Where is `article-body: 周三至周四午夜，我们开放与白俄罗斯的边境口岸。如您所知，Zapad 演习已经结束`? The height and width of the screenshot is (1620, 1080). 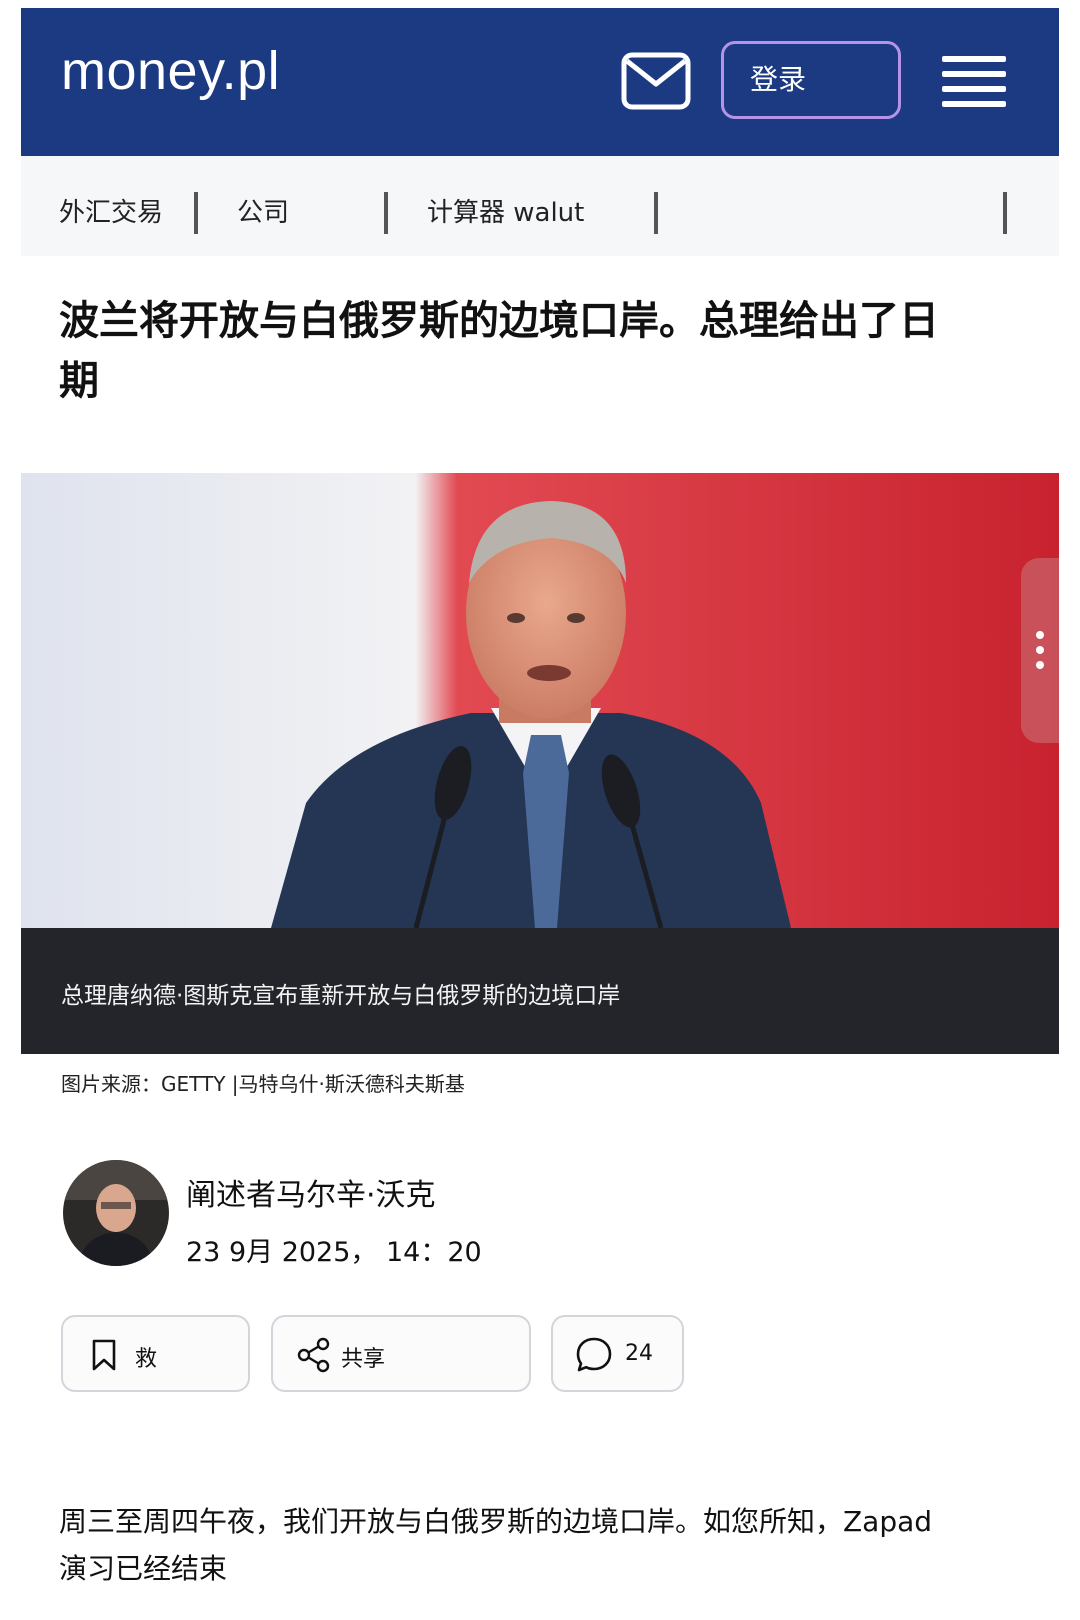
article-body: 周三至周四午夜，我们开放与白俄罗斯的边境口岸。如您所知，Zapad 演习已经结束 is located at coordinates (496, 1545).